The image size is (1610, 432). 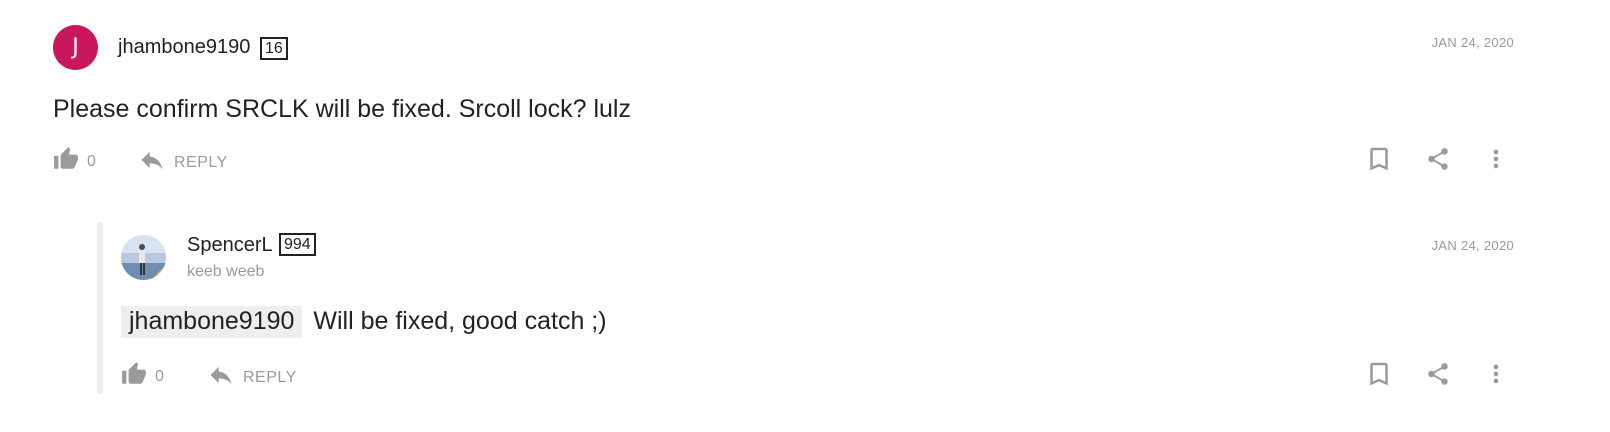 What do you see at coordinates (274, 48) in the screenshot?
I see `reputation-badge: 16` at bounding box center [274, 48].